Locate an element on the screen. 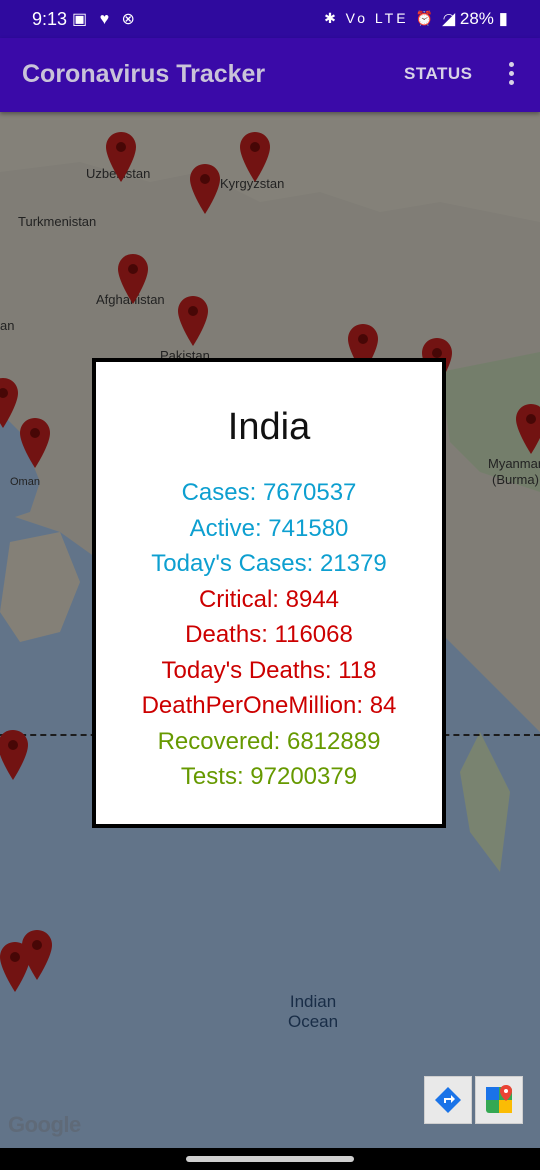 Image resolution: width=540 pixels, height=1170 pixels. app-bar: Coronavirus Tracker STATUS is located at coordinates (270, 75).